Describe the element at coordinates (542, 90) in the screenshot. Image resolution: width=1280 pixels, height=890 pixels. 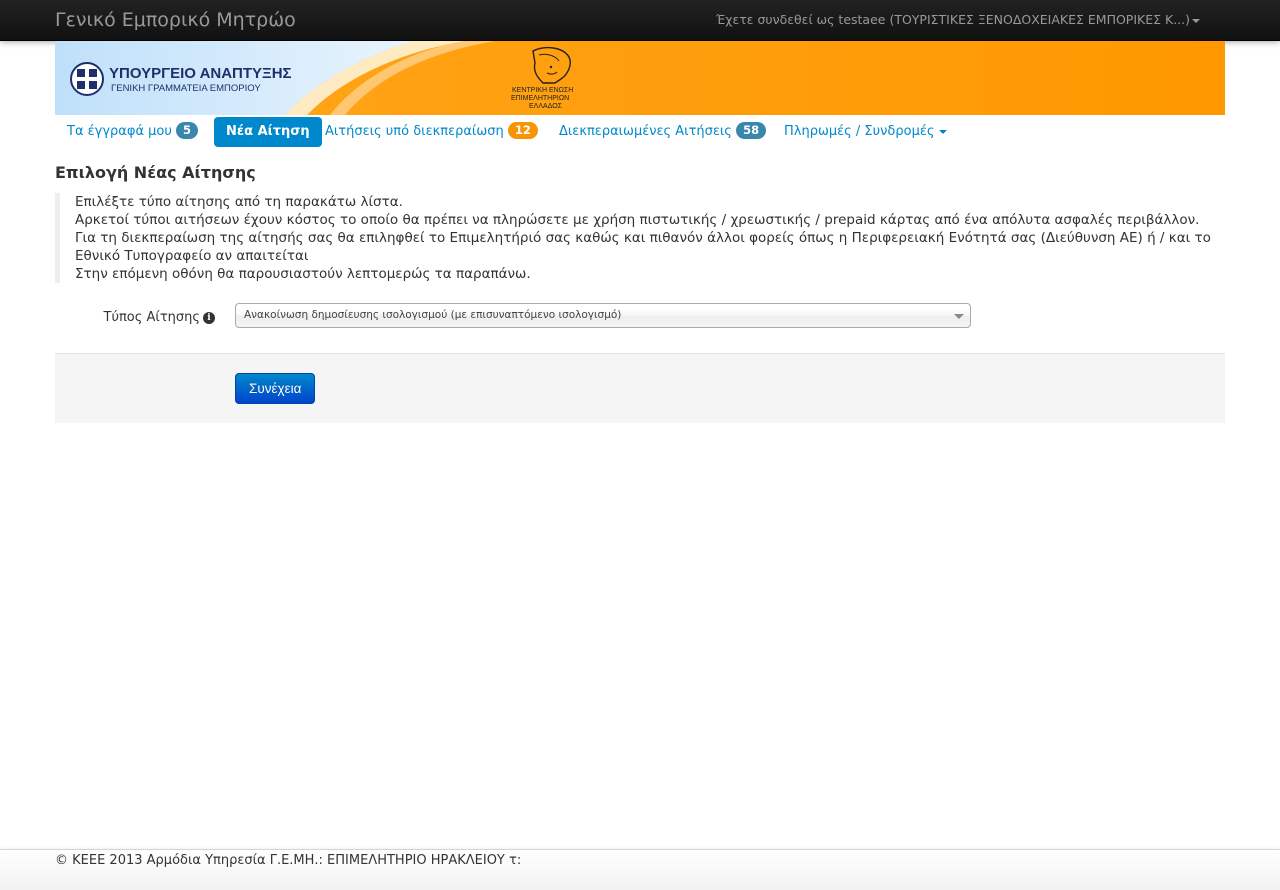
I see `chamber-name-line1: ΚΕΝΤΡΙΚΗ ΕΝΩΣΗ` at that location.